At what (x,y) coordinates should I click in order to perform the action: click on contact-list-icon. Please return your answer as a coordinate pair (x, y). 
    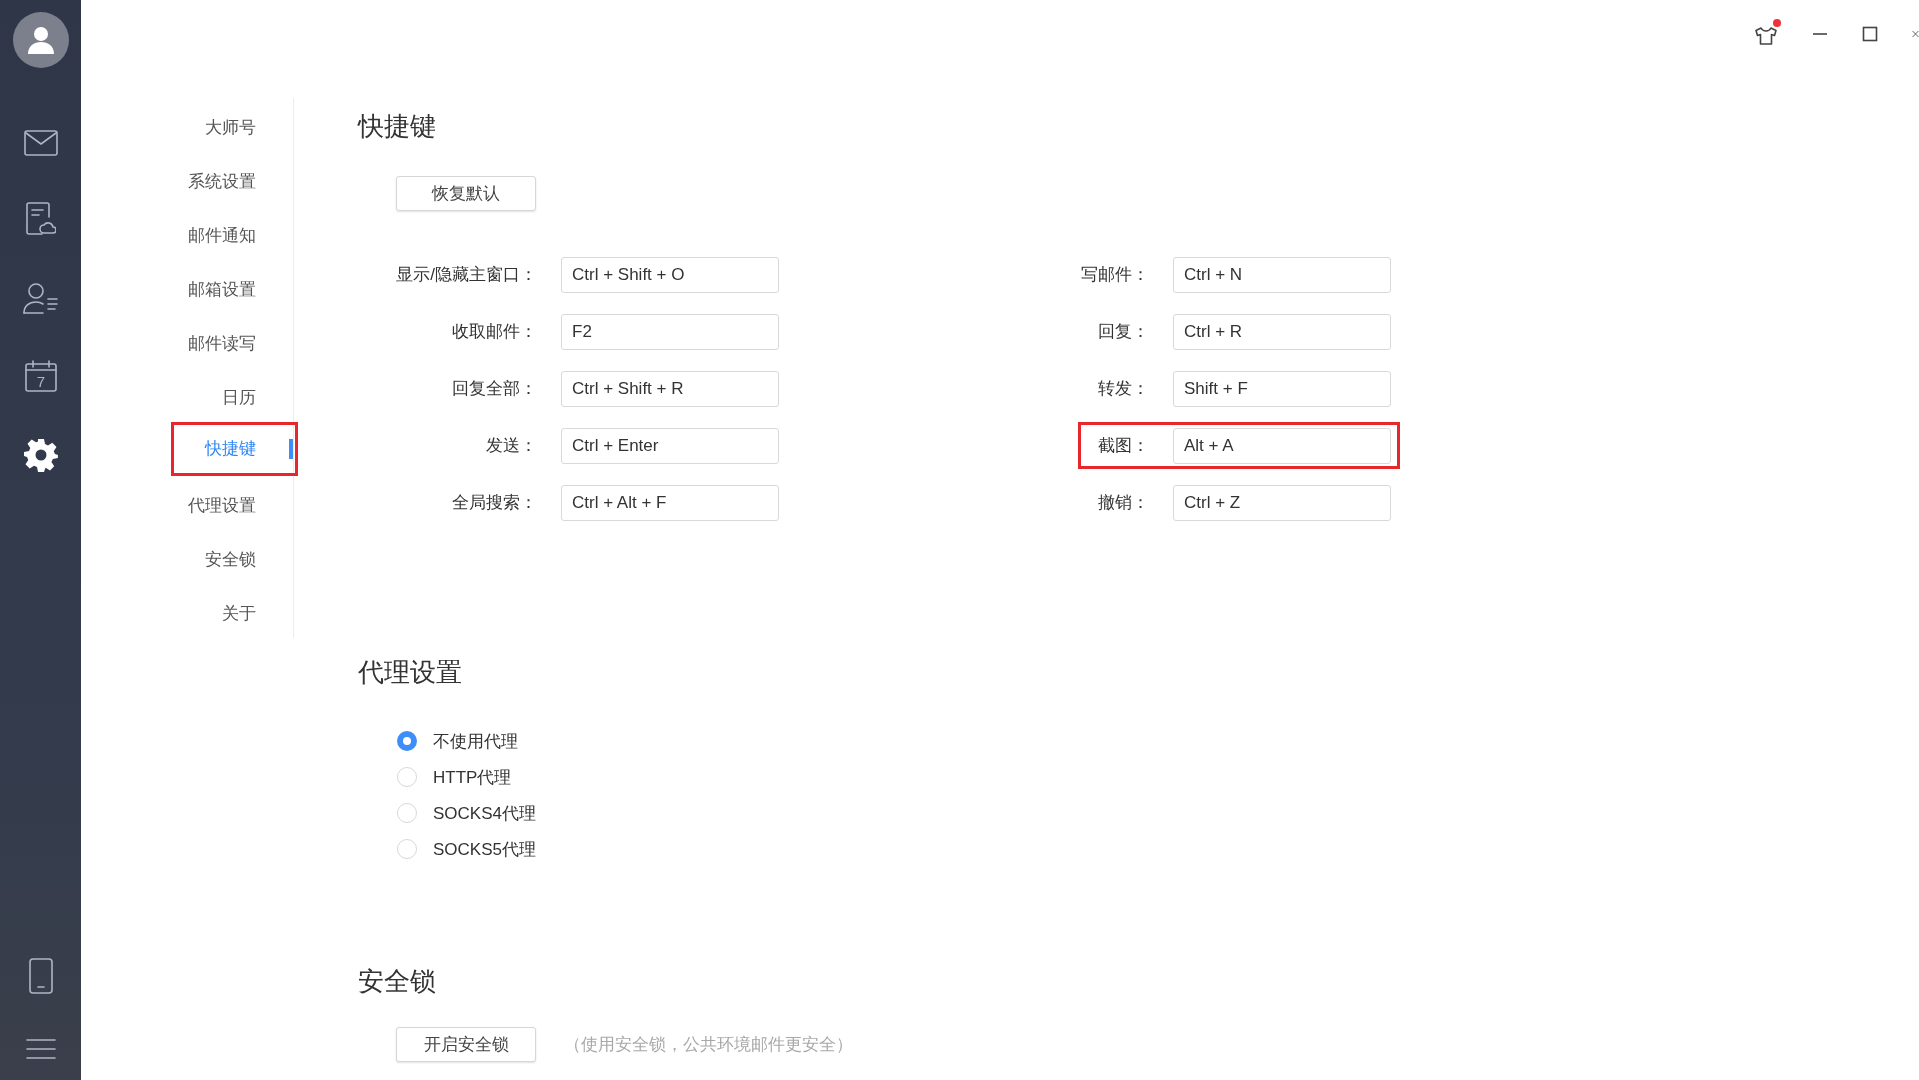
    Looking at the image, I should click on (40, 298).